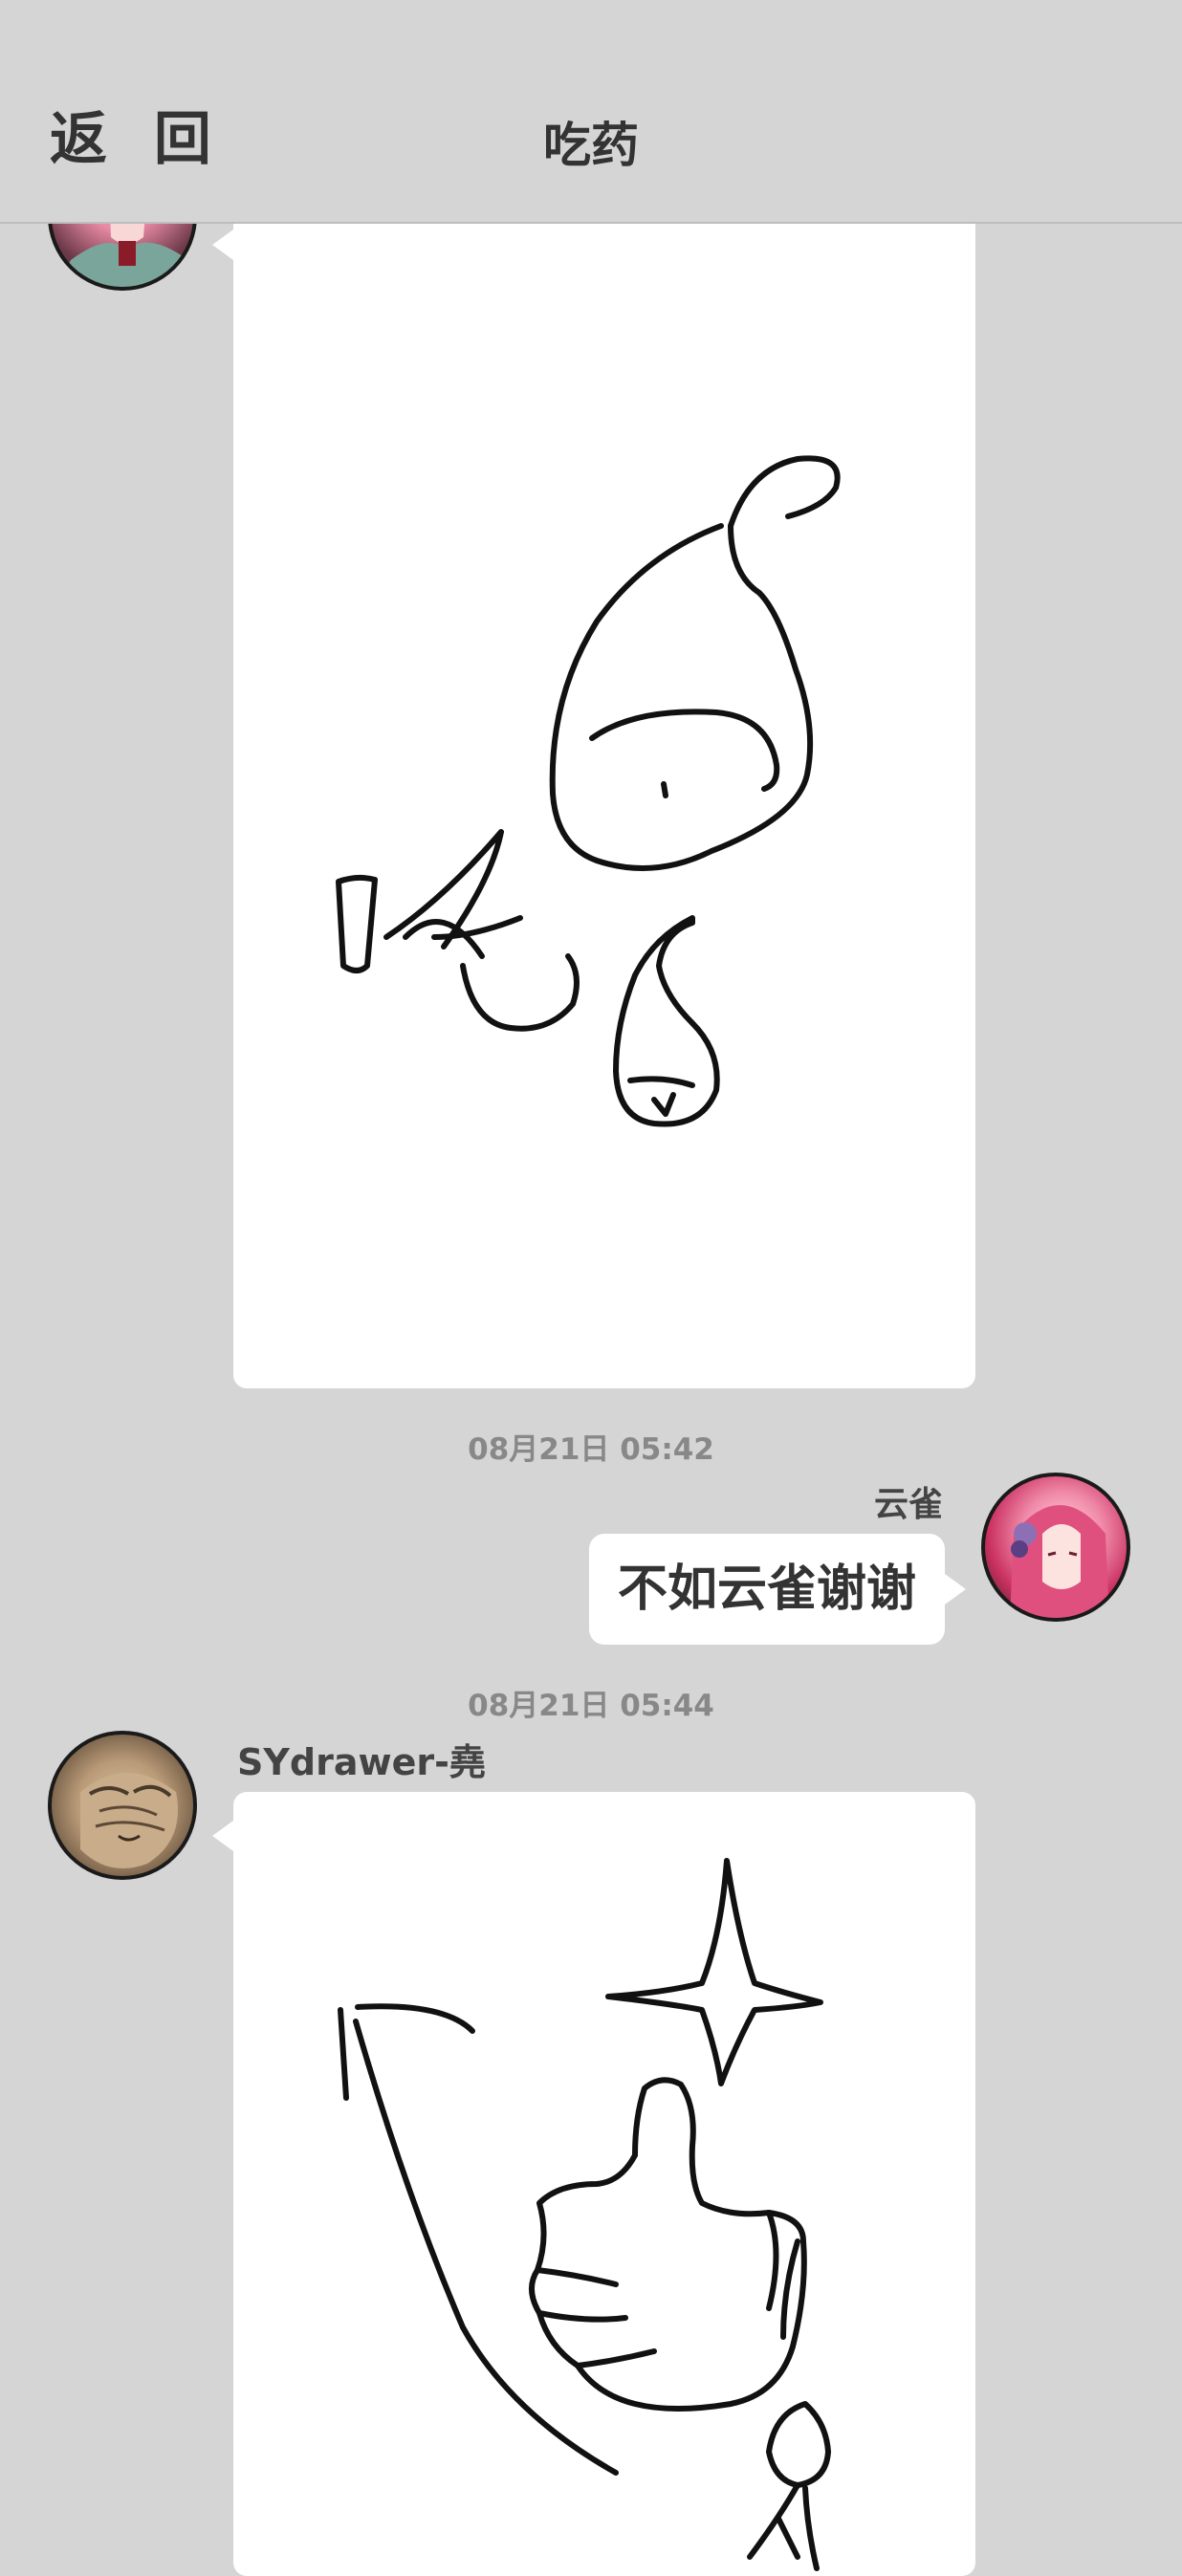 The image size is (1182, 2576). Describe the element at coordinates (591, 1706) in the screenshot. I see `message-timestamp: 08月21日 05:44` at that location.